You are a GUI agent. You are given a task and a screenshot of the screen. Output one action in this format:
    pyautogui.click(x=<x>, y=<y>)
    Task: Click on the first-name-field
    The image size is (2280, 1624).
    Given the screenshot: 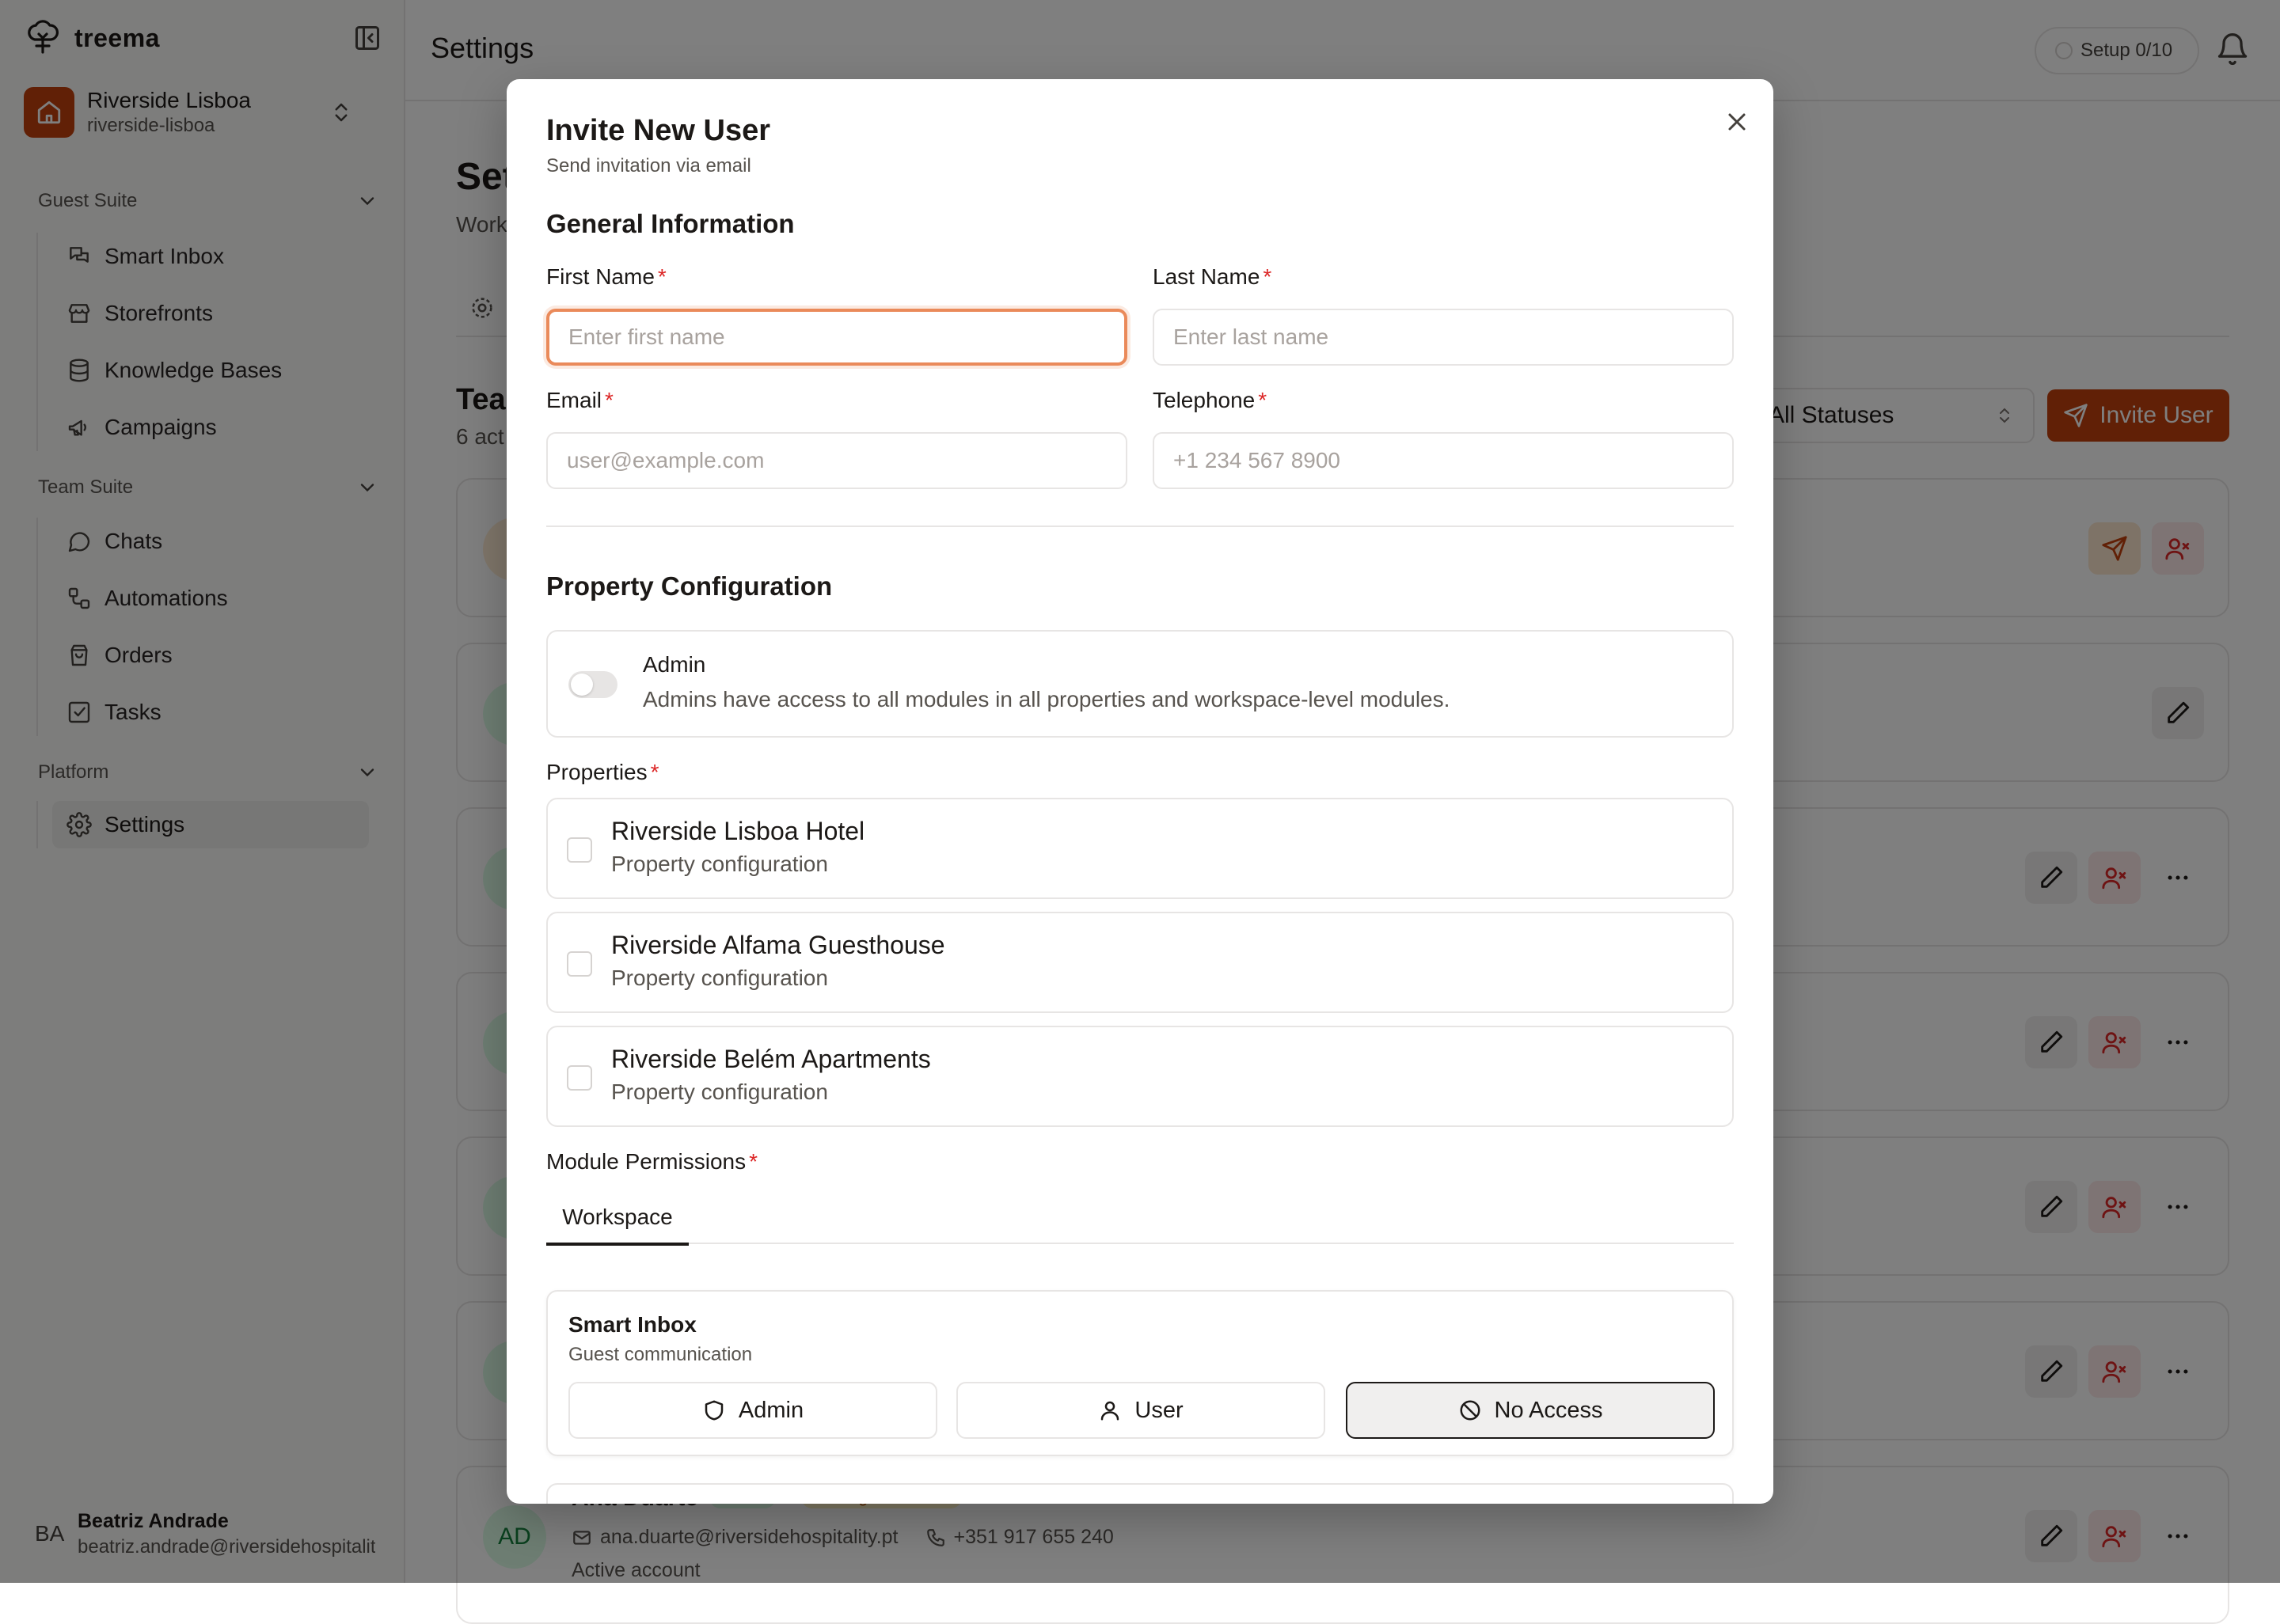 What is the action you would take?
    pyautogui.click(x=836, y=337)
    